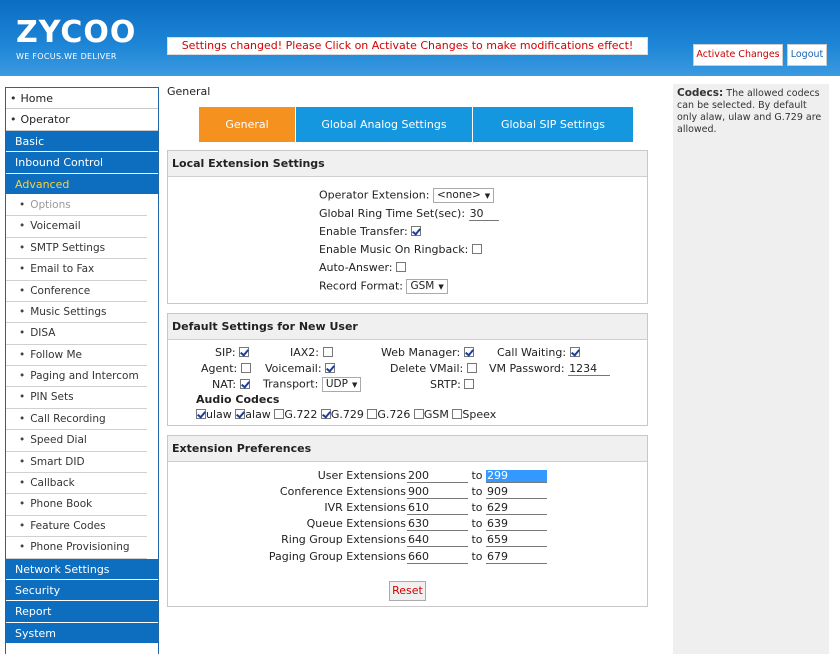  I want to click on codec-g729-label: G.729, so click(347, 414).